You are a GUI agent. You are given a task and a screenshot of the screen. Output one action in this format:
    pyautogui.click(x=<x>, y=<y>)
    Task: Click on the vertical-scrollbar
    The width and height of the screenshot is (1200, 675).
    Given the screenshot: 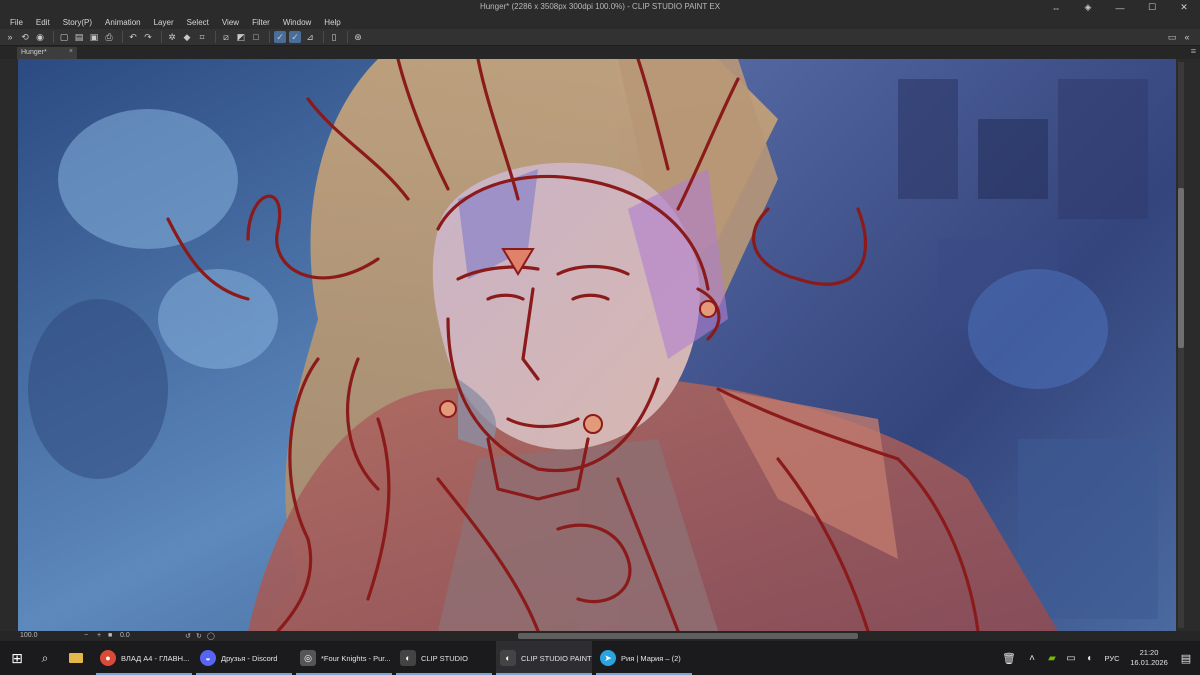 What is the action you would take?
    pyautogui.click(x=1181, y=345)
    